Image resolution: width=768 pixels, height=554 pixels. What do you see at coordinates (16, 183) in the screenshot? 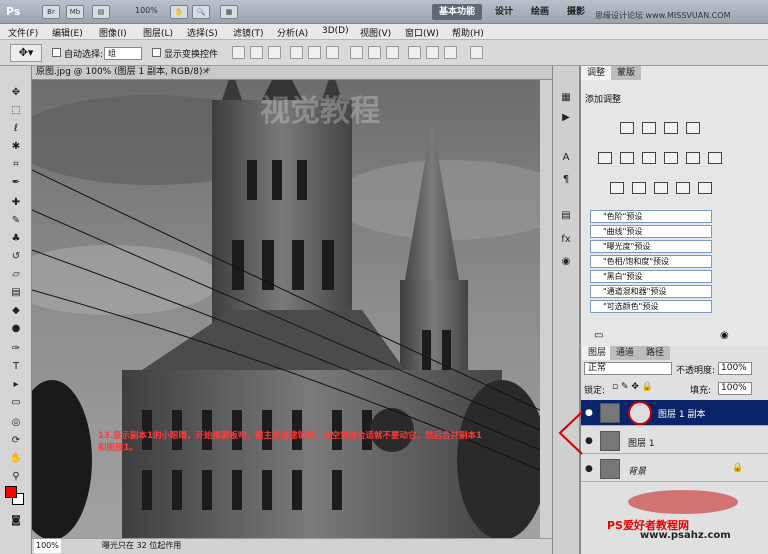
I see `eyedropper-tool-icon: ✒` at bounding box center [16, 183].